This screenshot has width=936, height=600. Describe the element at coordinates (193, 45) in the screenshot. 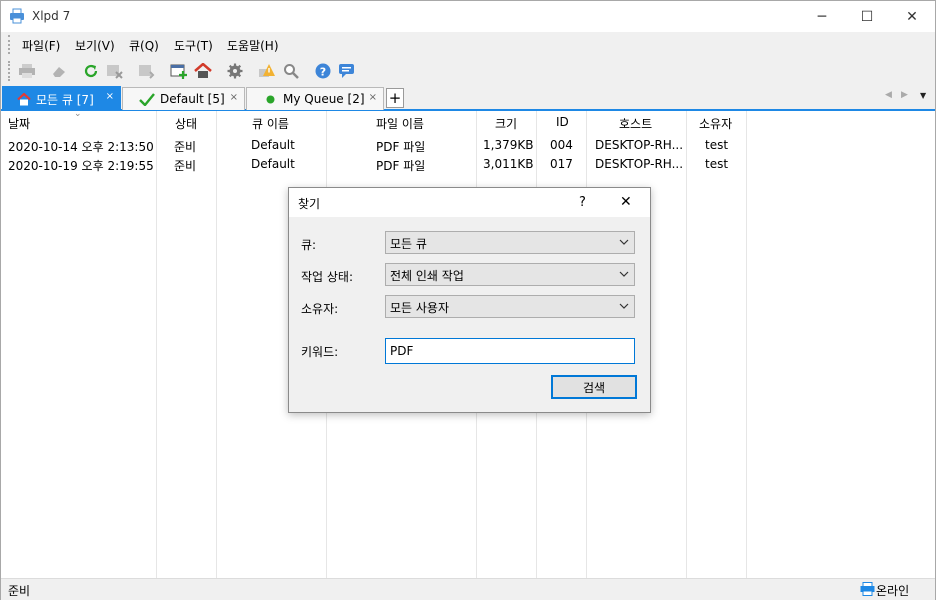

I see `menu-tools: 도구(T)` at that location.